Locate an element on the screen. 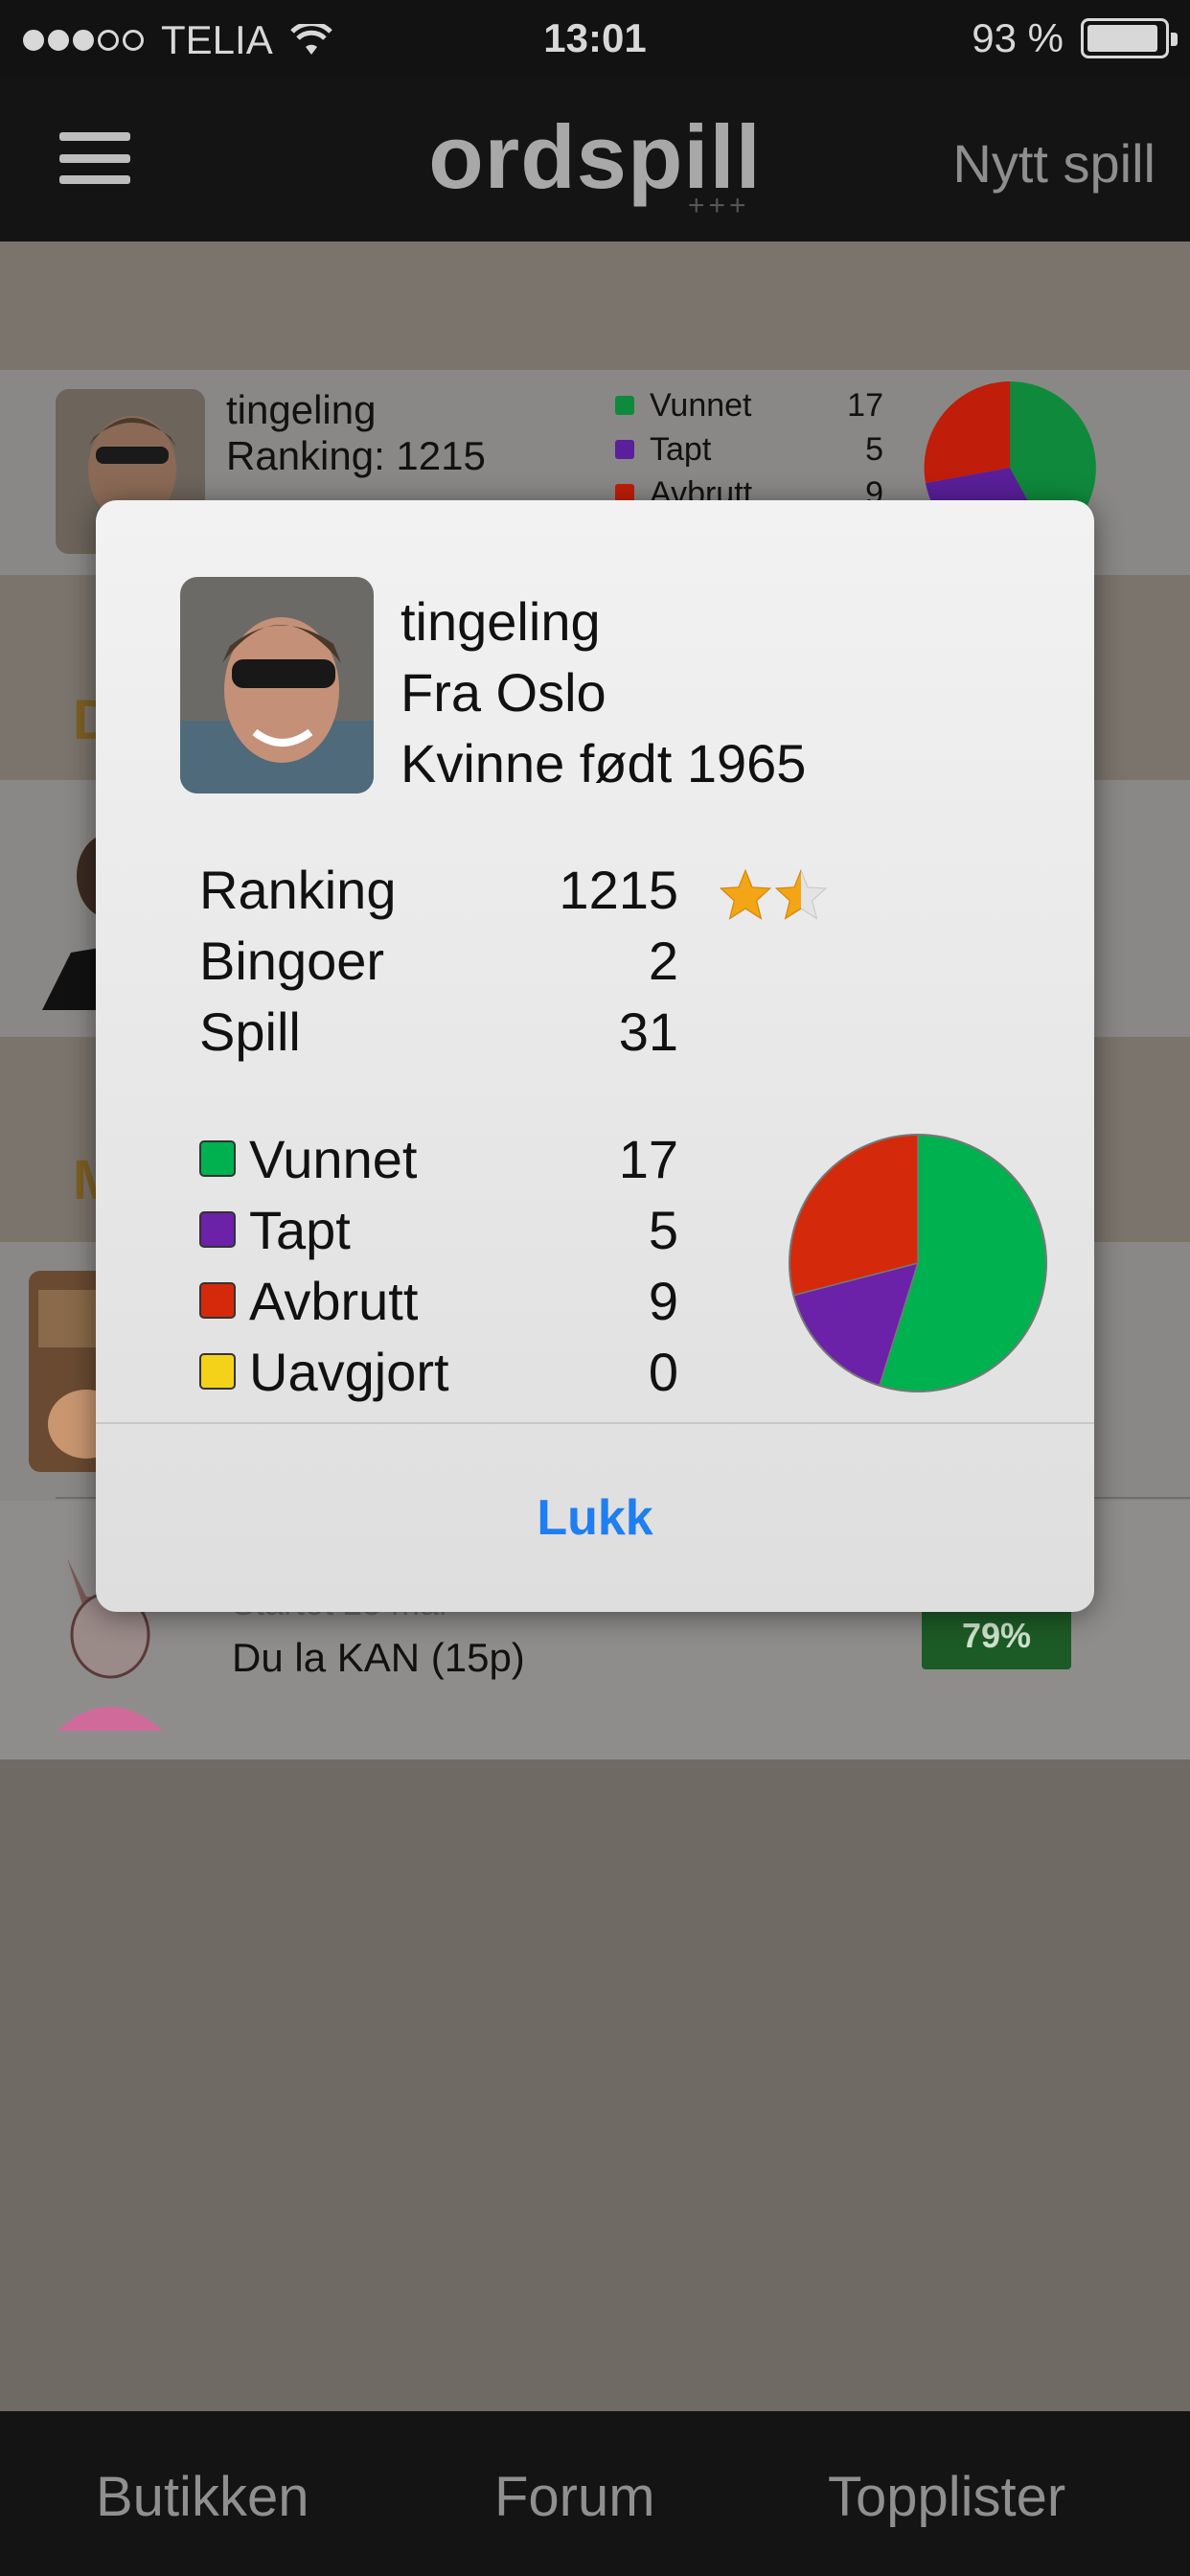 The width and height of the screenshot is (1190, 2576). mini-legend-label: Vunnet is located at coordinates (701, 405).